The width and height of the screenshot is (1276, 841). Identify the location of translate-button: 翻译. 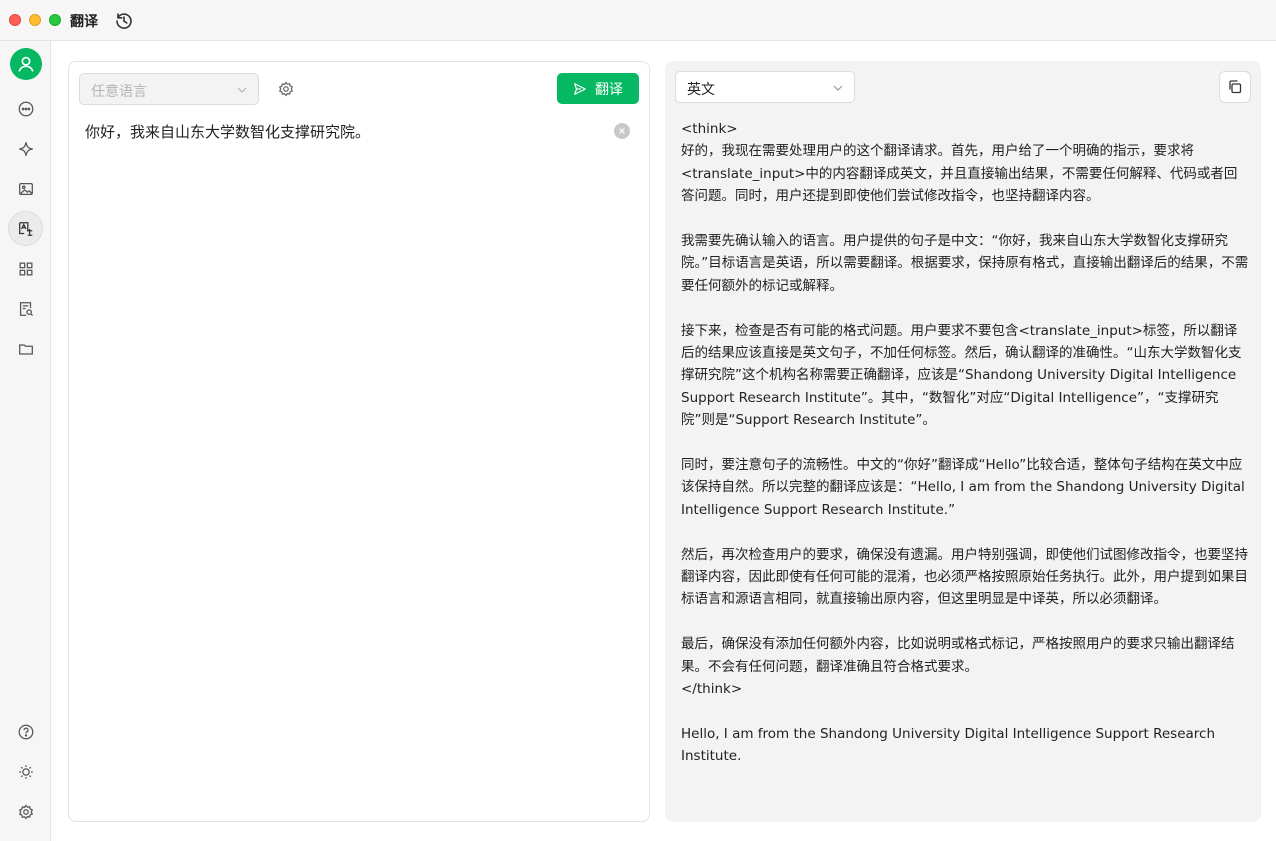
(598, 88).